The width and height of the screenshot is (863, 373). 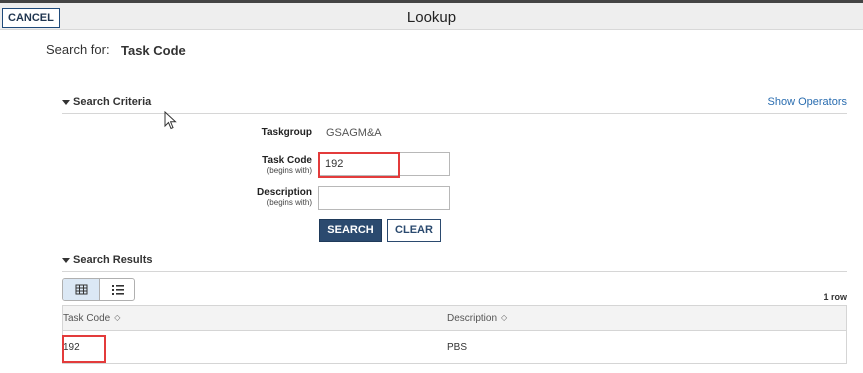 What do you see at coordinates (359, 165) in the screenshot?
I see `task-code-highlight` at bounding box center [359, 165].